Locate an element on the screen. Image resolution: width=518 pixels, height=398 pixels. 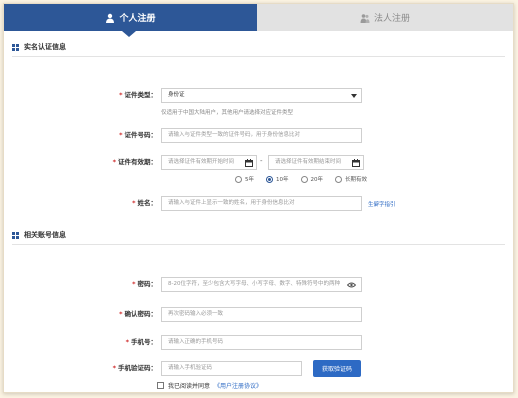
name-label: * 姓名： is located at coordinates (144, 203).